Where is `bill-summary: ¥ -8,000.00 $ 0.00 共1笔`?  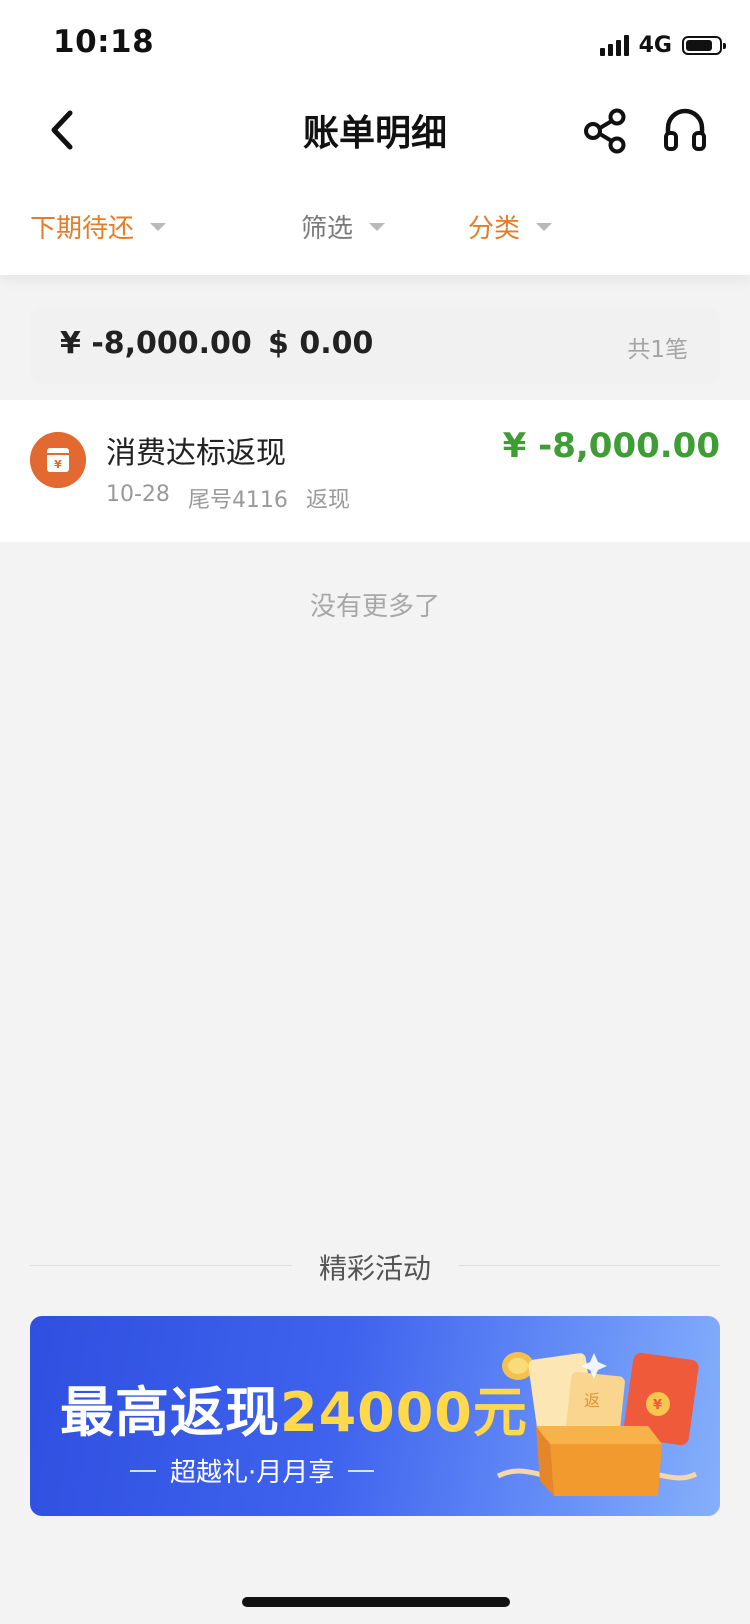 bill-summary: ¥ -8,000.00 $ 0.00 共1笔 is located at coordinates (375, 346).